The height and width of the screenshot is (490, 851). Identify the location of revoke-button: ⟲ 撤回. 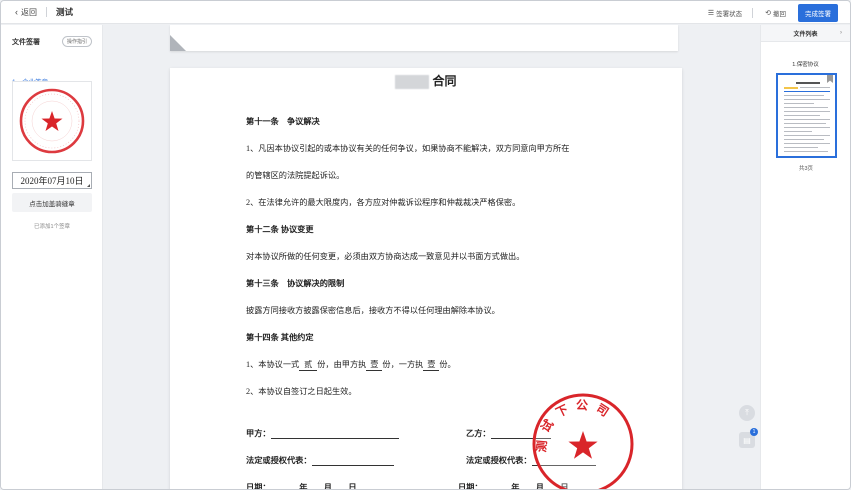
(775, 13).